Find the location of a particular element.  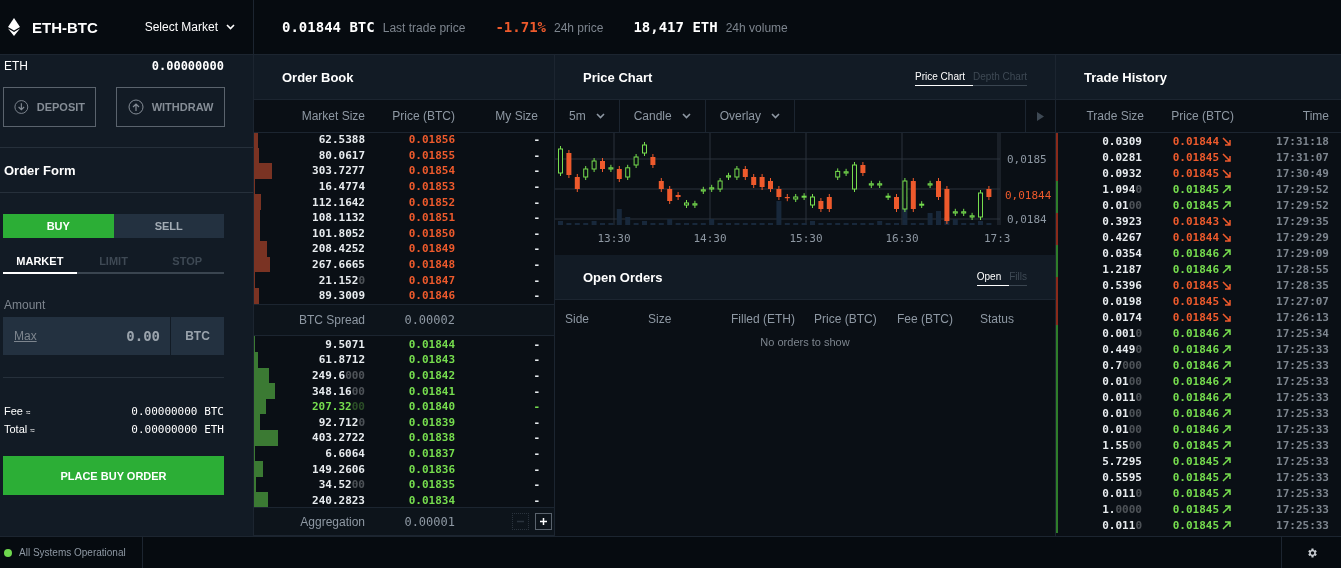

trade-time-cell-text: 17:31:07 is located at coordinates (1302, 157).